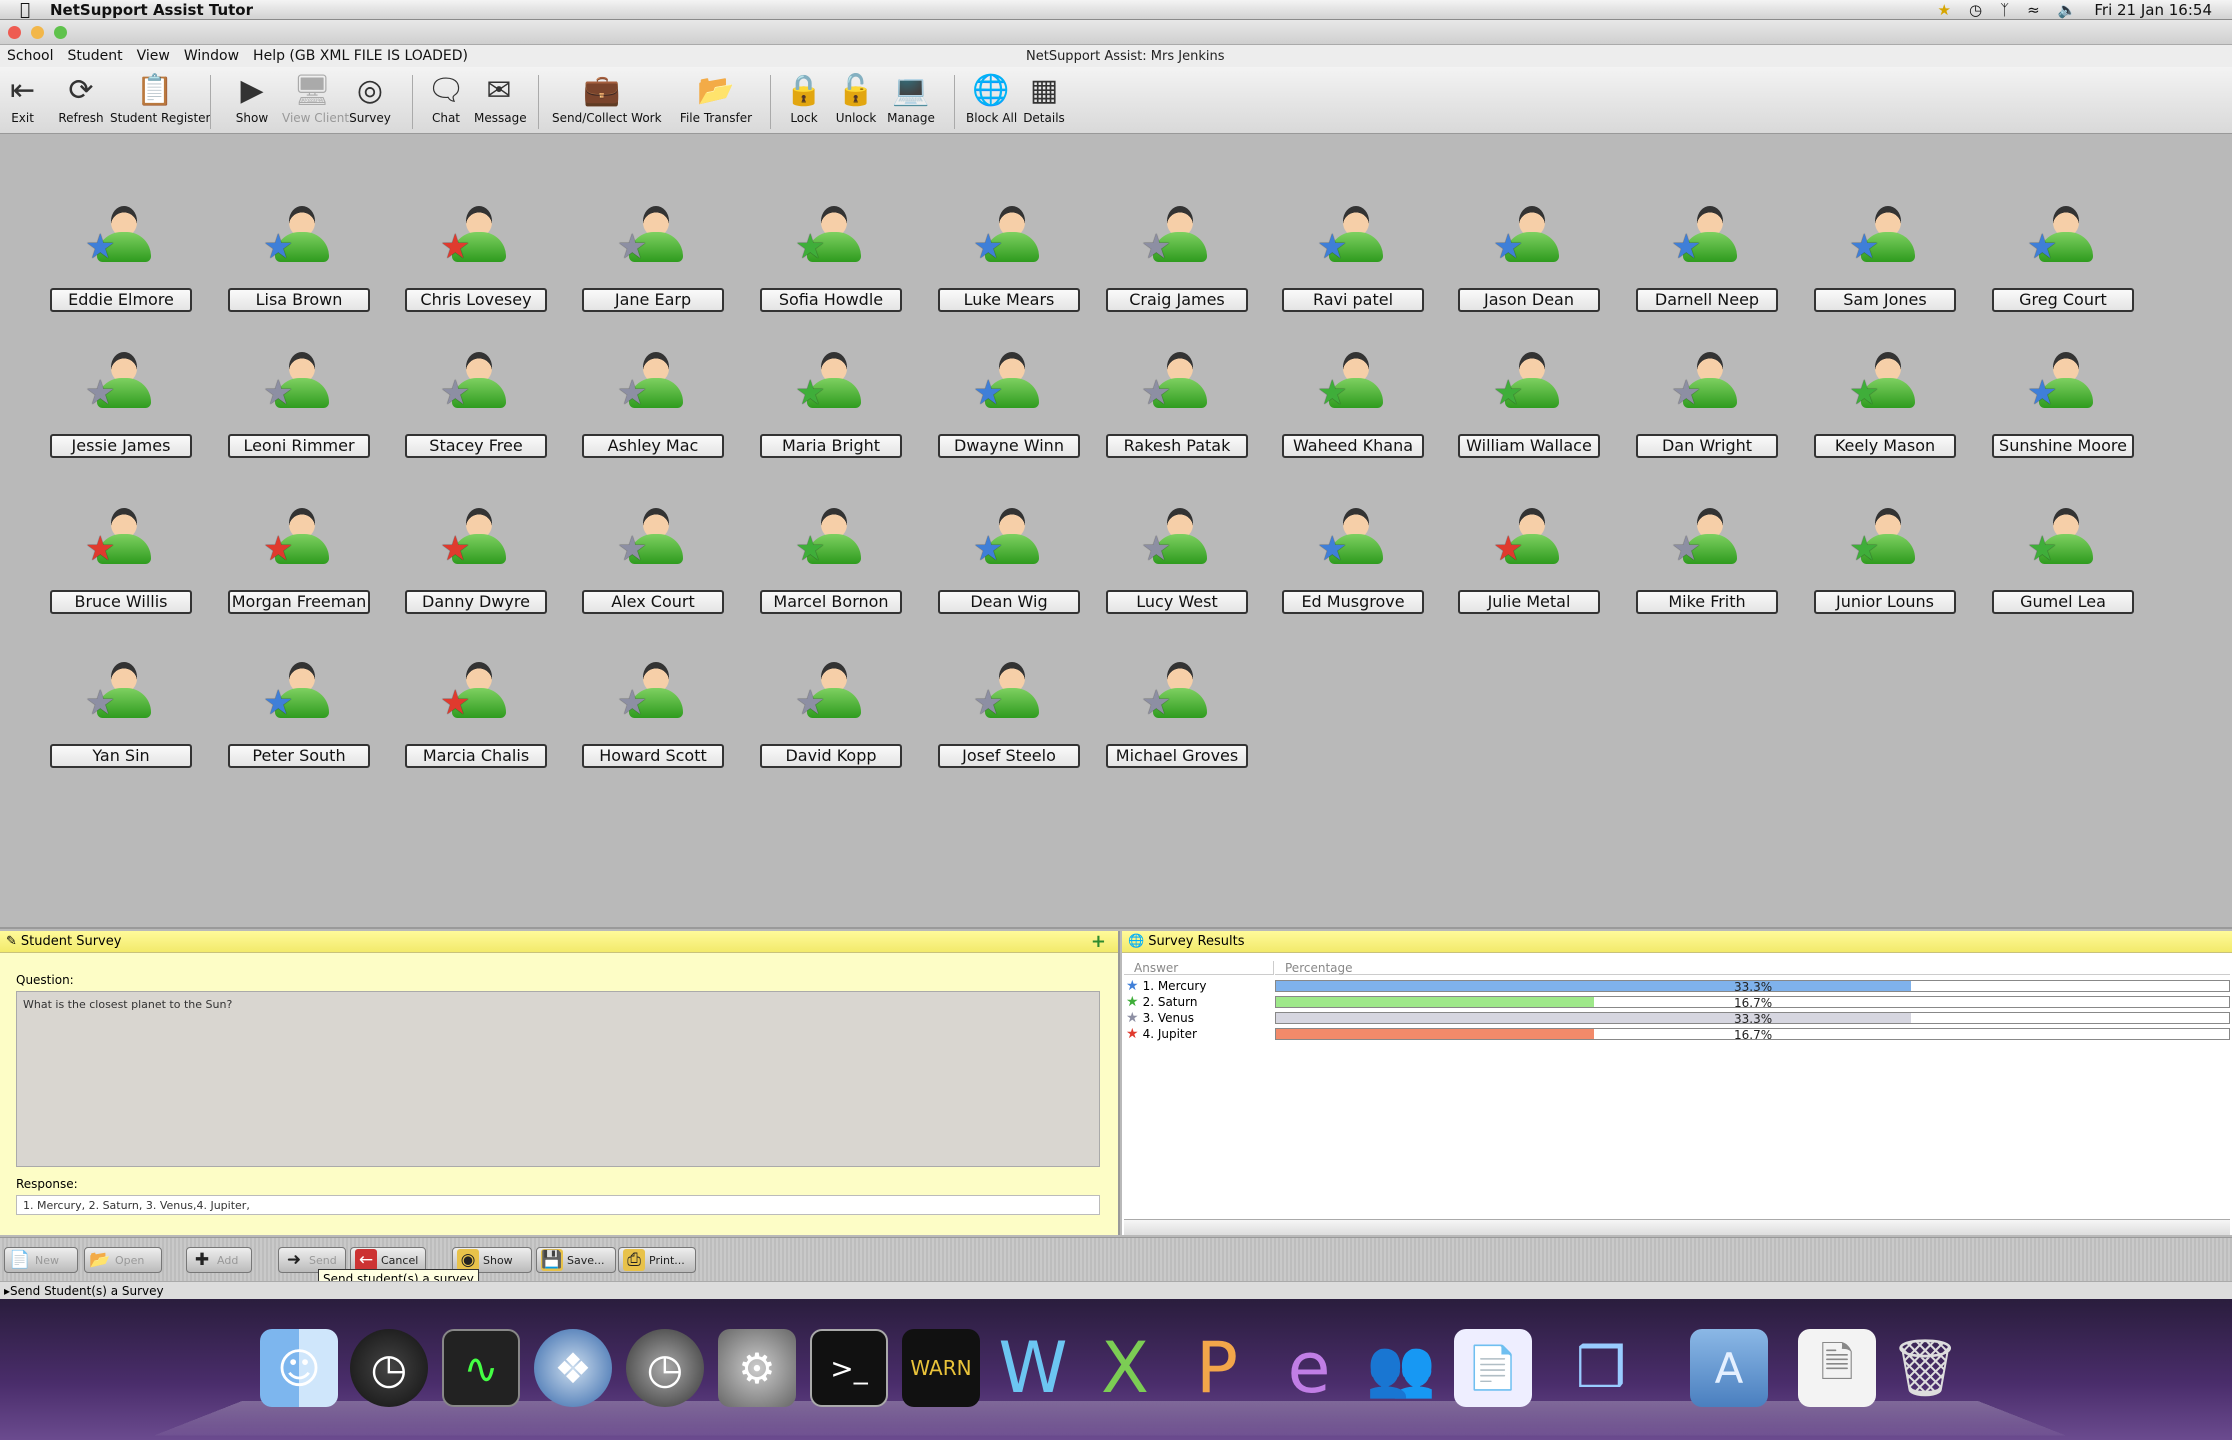 Image resolution: width=2232 pixels, height=1440 pixels. Describe the element at coordinates (153, 56) in the screenshot. I see `menu-view: View` at that location.